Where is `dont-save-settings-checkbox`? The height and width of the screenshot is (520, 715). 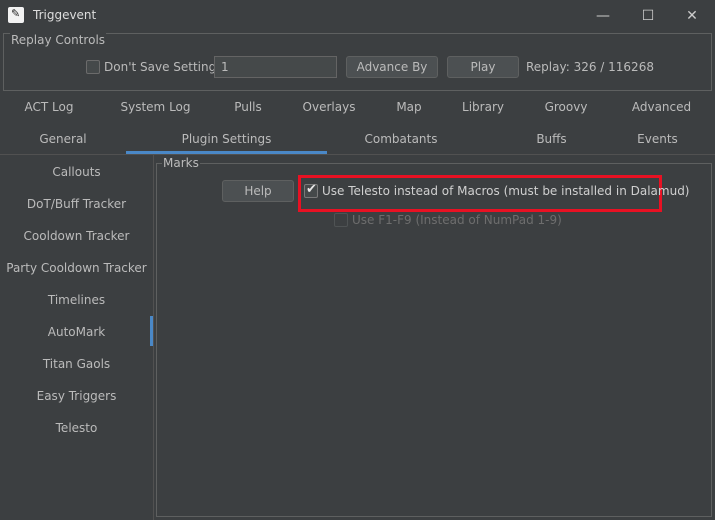 dont-save-settings-checkbox is located at coordinates (93, 67).